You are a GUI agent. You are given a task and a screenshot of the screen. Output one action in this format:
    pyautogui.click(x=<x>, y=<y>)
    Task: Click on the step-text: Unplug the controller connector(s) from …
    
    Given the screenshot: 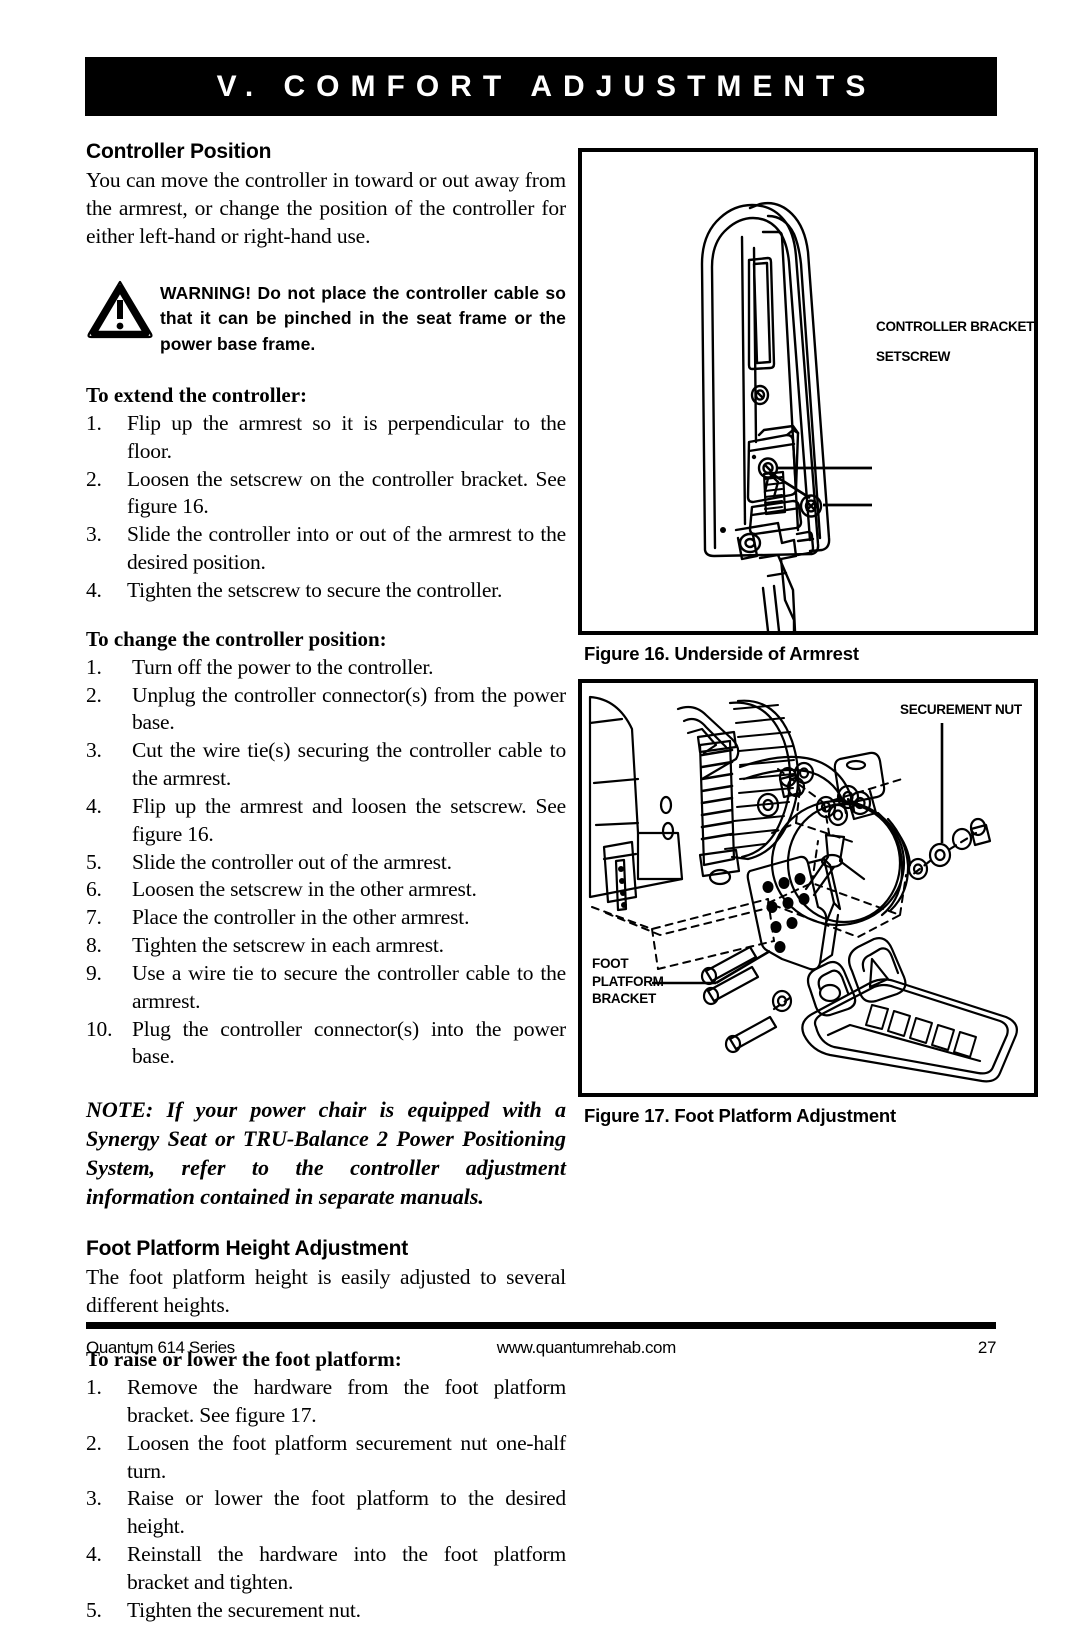 What is the action you would take?
    pyautogui.click(x=349, y=708)
    